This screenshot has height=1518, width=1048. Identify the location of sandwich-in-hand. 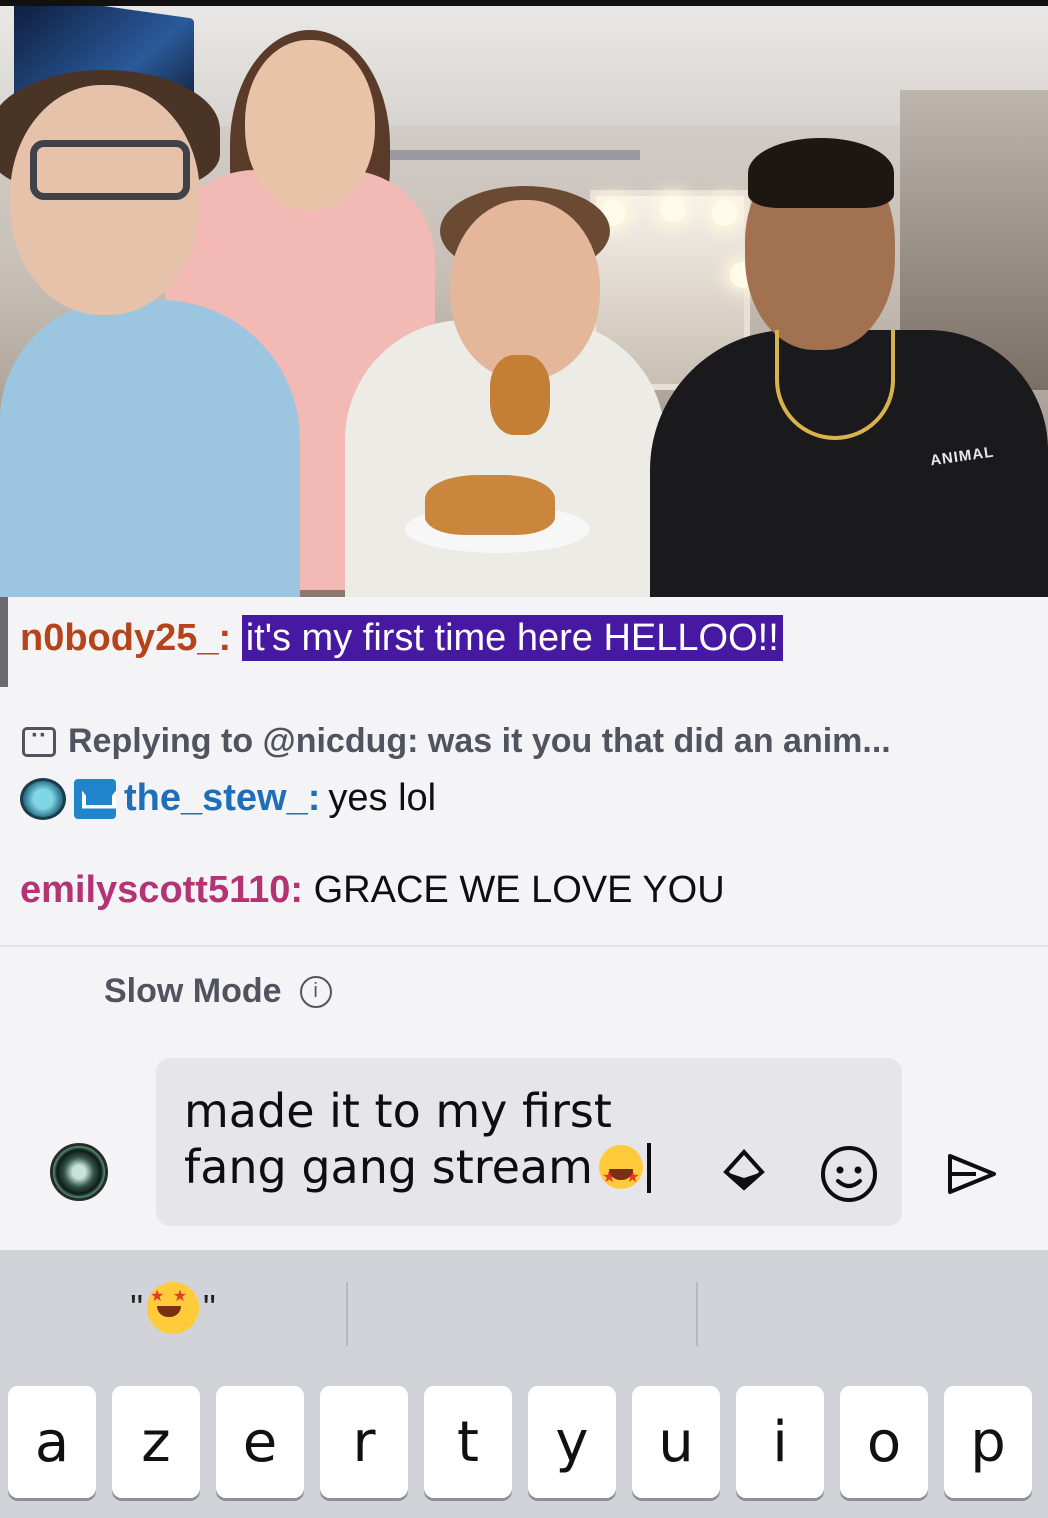
(520, 395).